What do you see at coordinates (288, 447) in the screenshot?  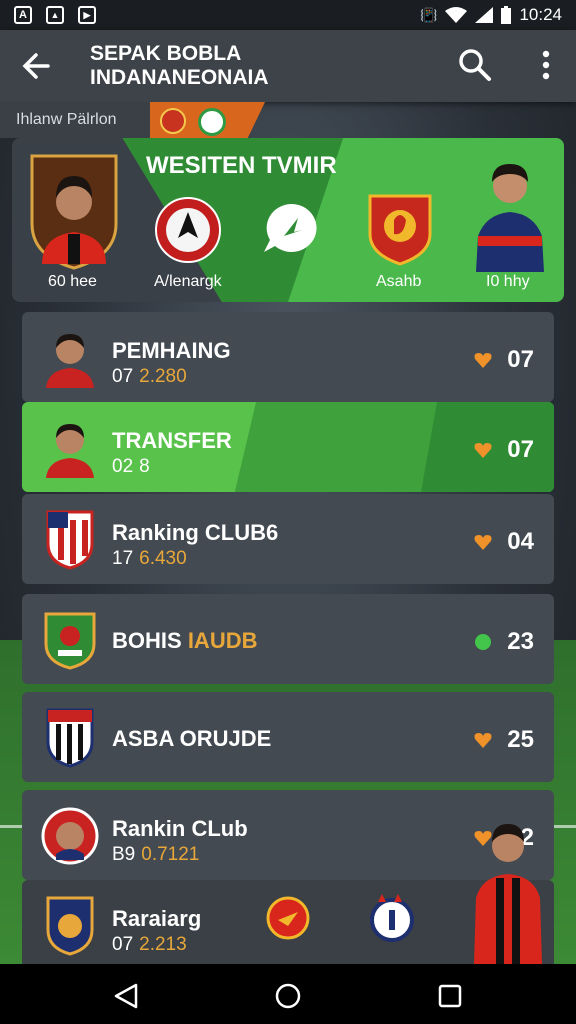 I see `list-item: TRANSFER 02 8 07` at bounding box center [288, 447].